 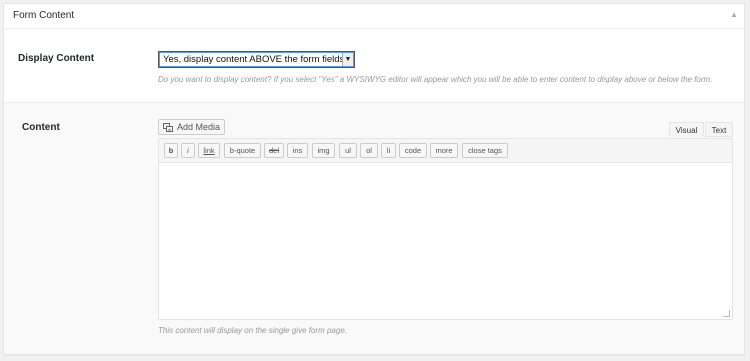 What do you see at coordinates (274, 150) in the screenshot?
I see `qt-del-button: del` at bounding box center [274, 150].